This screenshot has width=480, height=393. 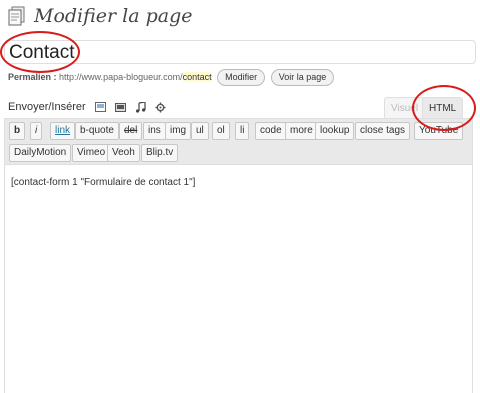 What do you see at coordinates (301, 131) in the screenshot?
I see `qt-more-button: more` at bounding box center [301, 131].